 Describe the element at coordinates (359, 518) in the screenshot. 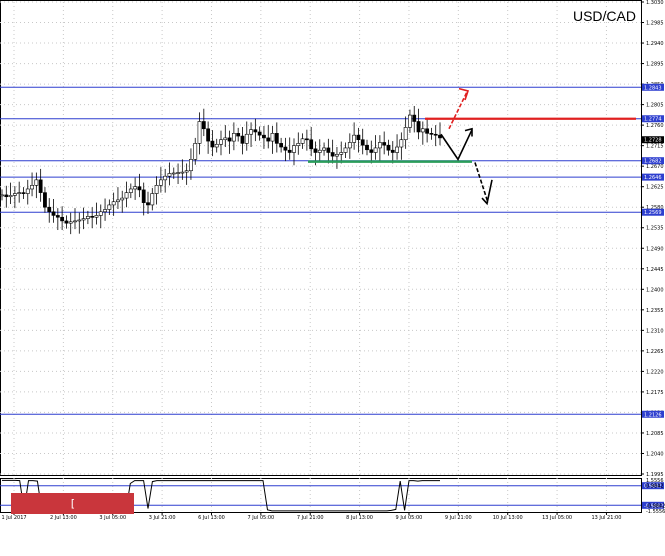

I see `x-tick-label: 8 Jul 13:00` at that location.